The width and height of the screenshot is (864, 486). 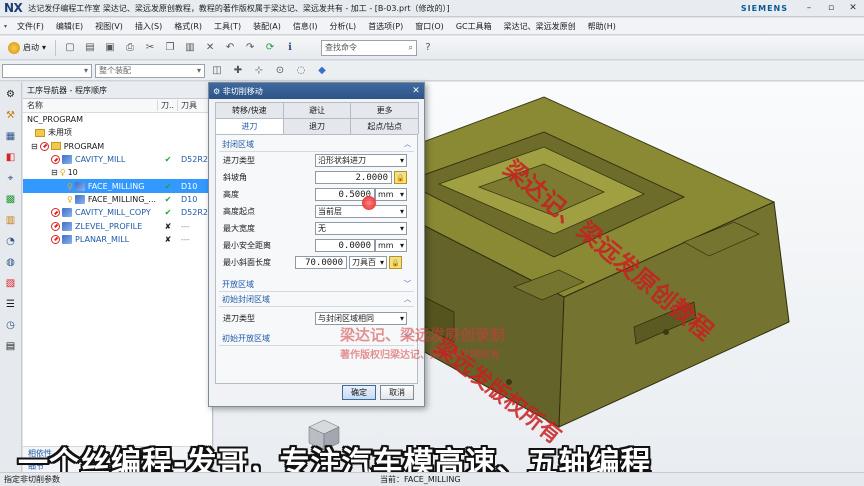 I want to click on tree-row-unused: 未用项, so click(x=117, y=132).